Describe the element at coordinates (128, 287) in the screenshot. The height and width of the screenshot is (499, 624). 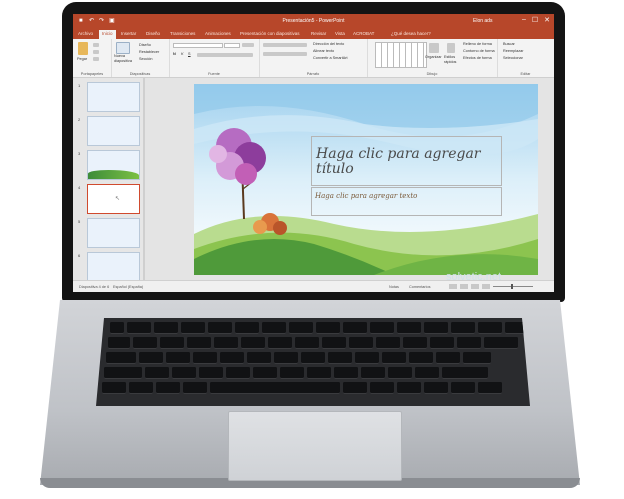
I see `language-indicator: Español (España)` at that location.